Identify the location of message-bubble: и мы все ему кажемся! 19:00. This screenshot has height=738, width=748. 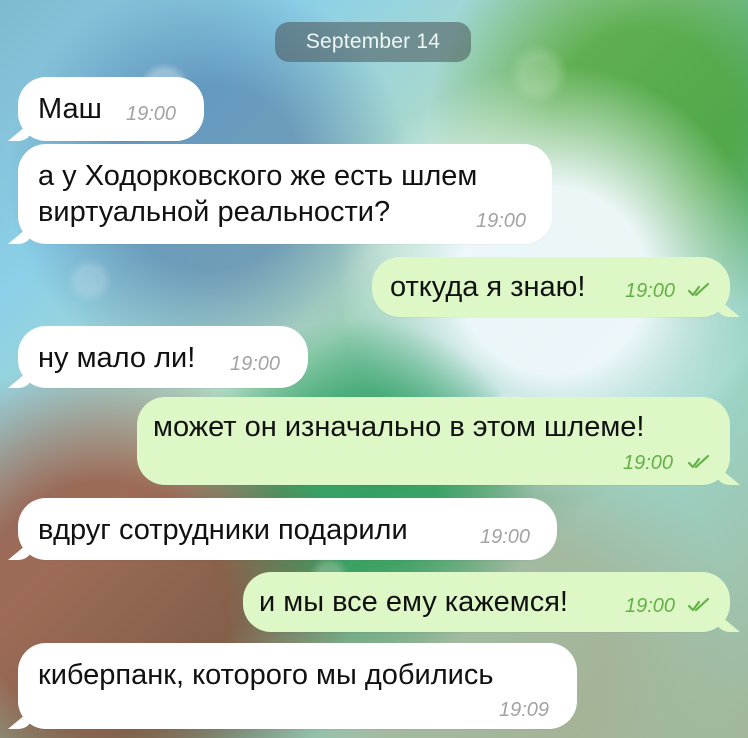
(486, 602).